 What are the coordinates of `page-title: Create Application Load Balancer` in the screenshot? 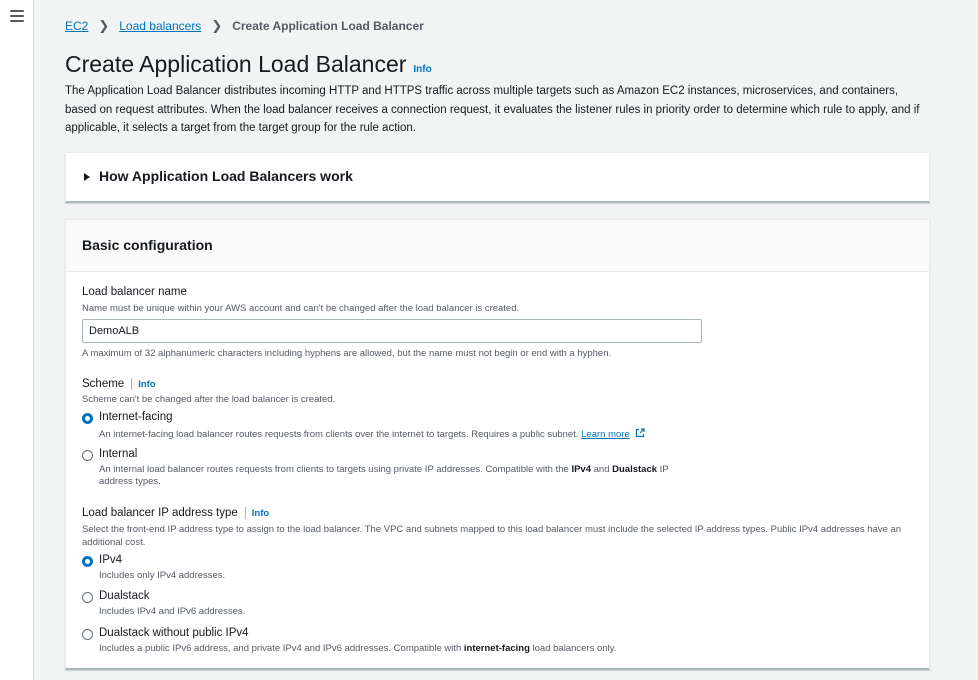 It's located at (236, 64).